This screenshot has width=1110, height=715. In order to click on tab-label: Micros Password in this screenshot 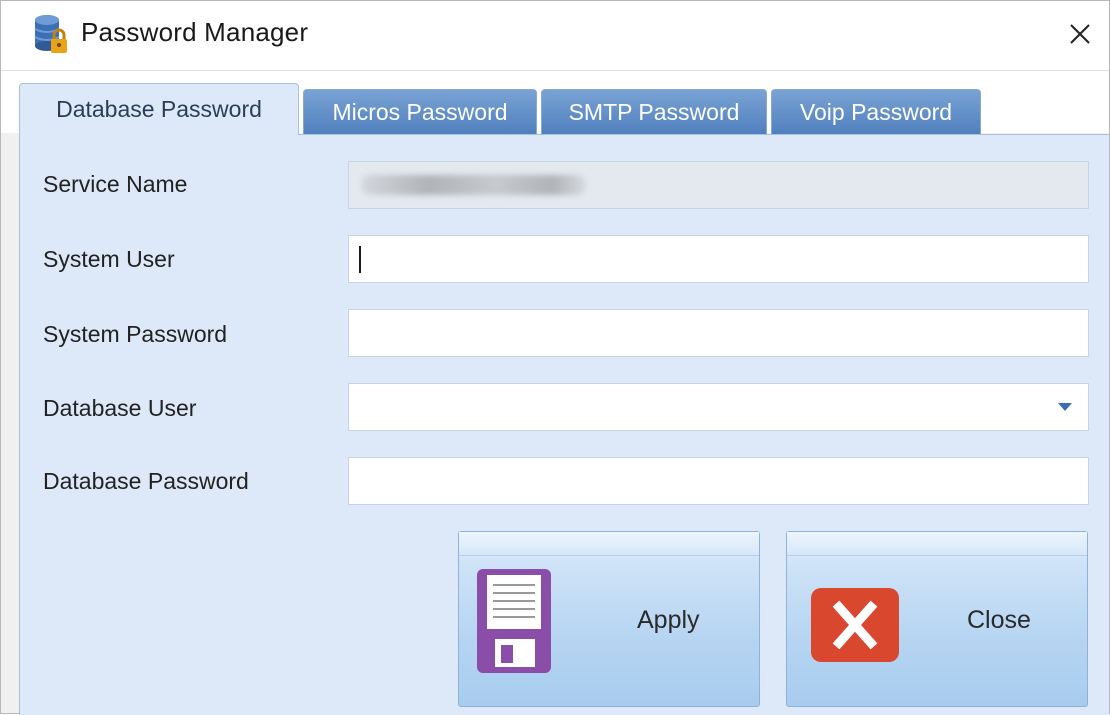, I will do `click(420, 112)`.